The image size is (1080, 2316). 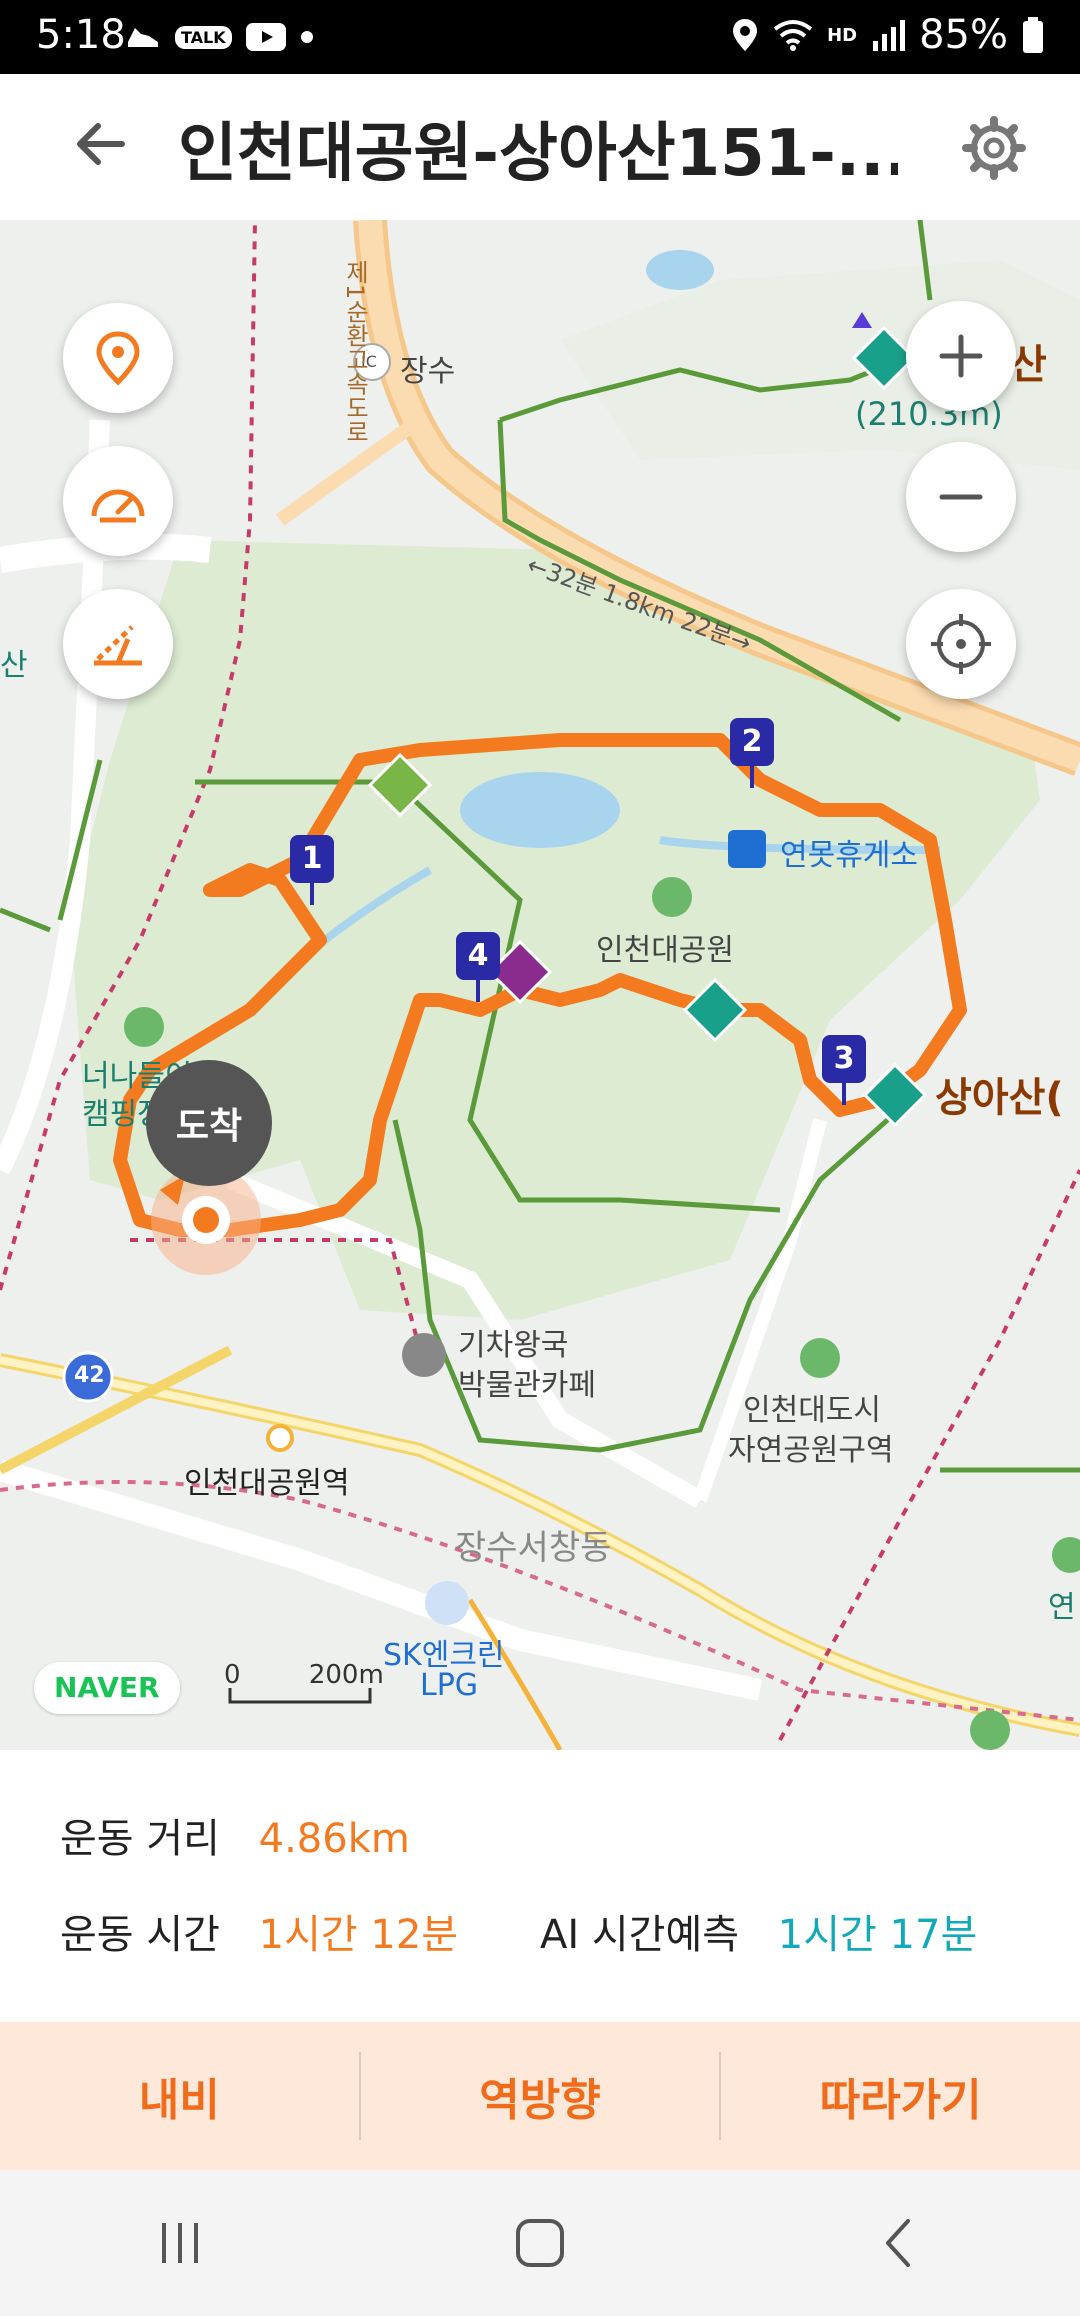 What do you see at coordinates (180, 2243) in the screenshot?
I see `recent-apps-icon` at bounding box center [180, 2243].